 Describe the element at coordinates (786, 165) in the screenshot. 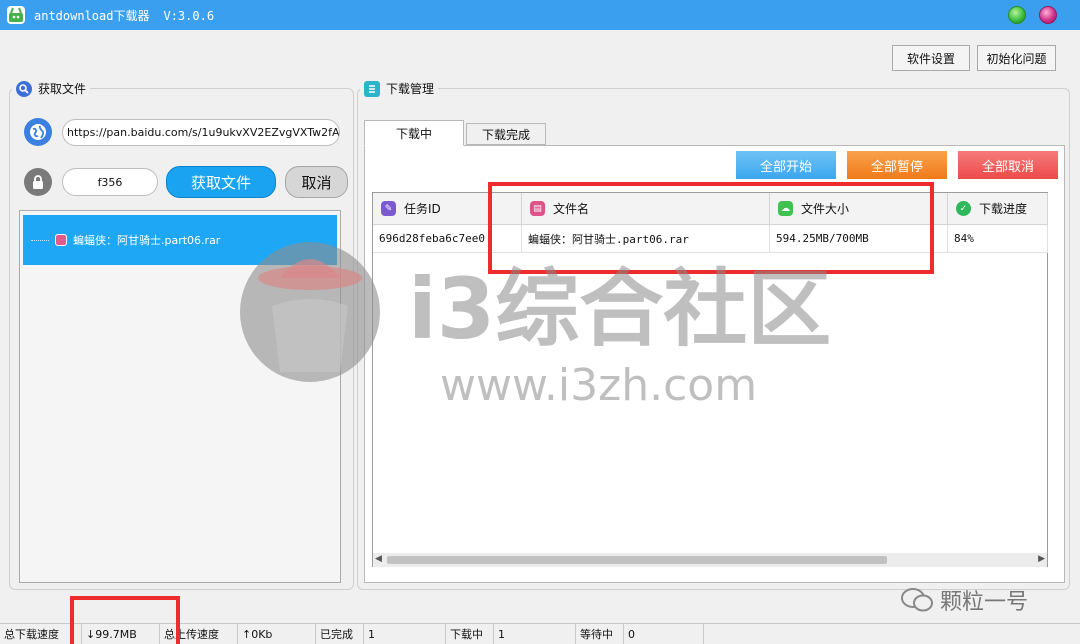

I see `start-all-button: 全部开始` at that location.